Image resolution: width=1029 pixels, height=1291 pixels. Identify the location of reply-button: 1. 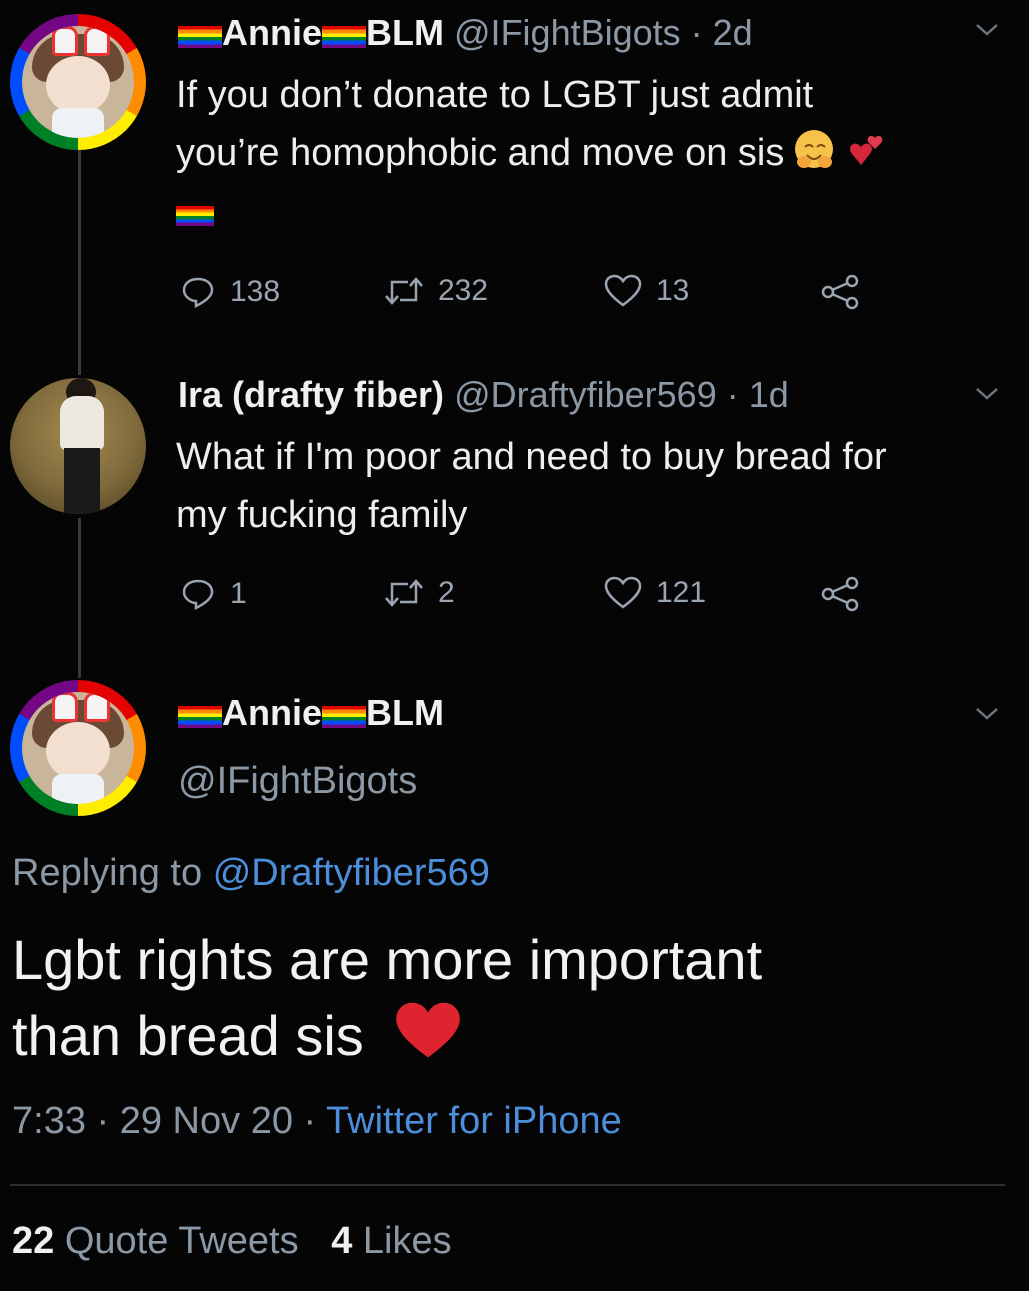
(213, 594).